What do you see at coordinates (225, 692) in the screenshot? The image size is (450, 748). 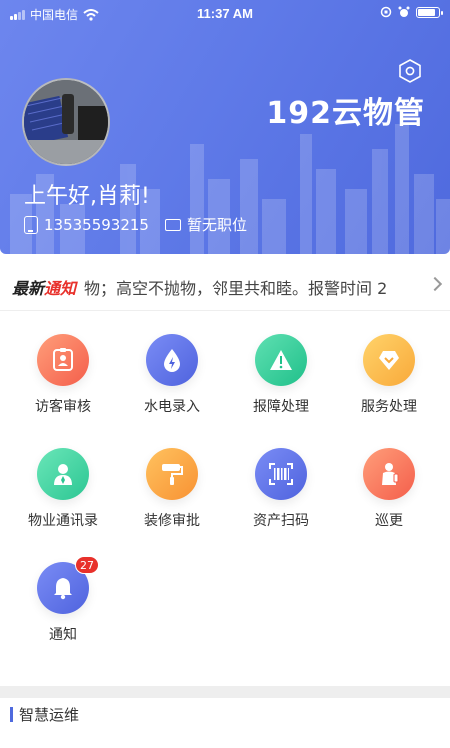 I see `section-divider` at bounding box center [225, 692].